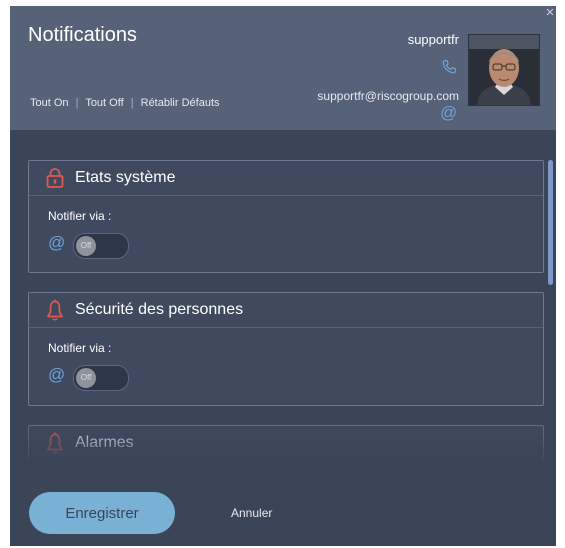 Image resolution: width=565 pixels, height=548 pixels. What do you see at coordinates (104, 103) in the screenshot?
I see `all-off-link: Tout Off` at bounding box center [104, 103].